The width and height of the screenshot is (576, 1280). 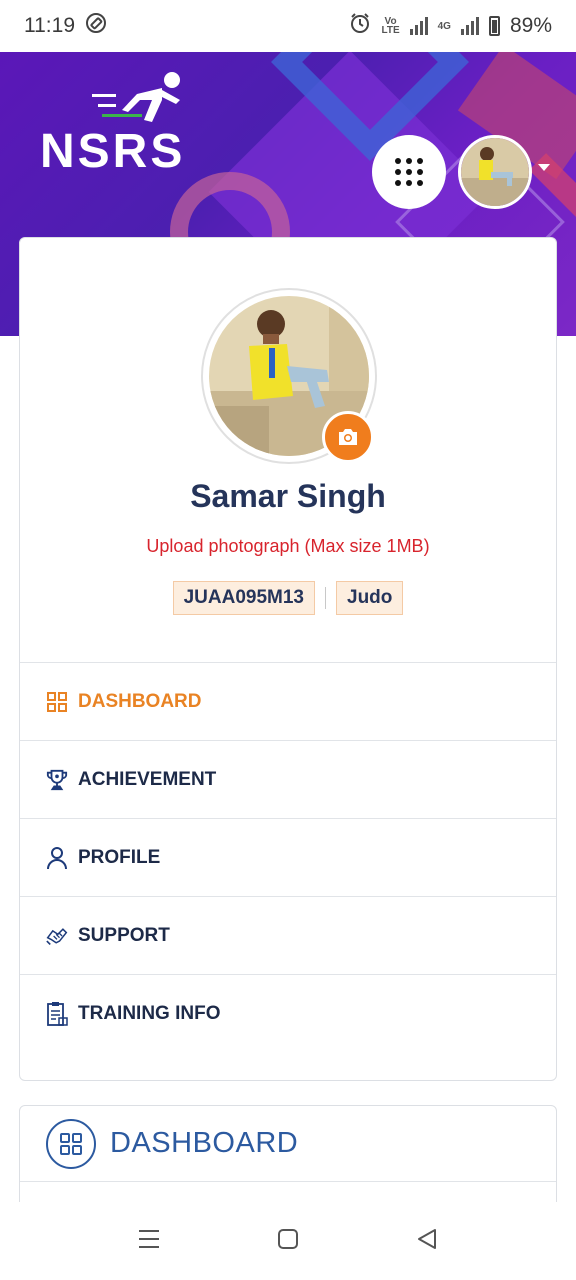 I want to click on volte-label: Vo LTE, so click(x=390, y=26).